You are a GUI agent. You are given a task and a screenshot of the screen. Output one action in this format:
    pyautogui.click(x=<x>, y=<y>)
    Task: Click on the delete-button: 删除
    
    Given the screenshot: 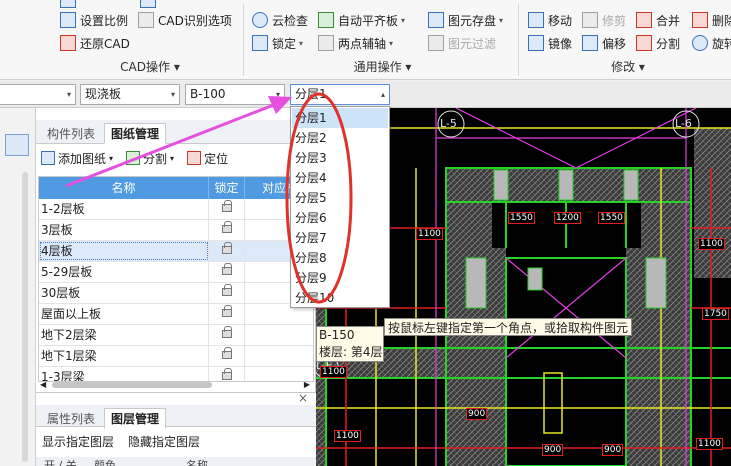 What is the action you would take?
    pyautogui.click(x=711, y=20)
    